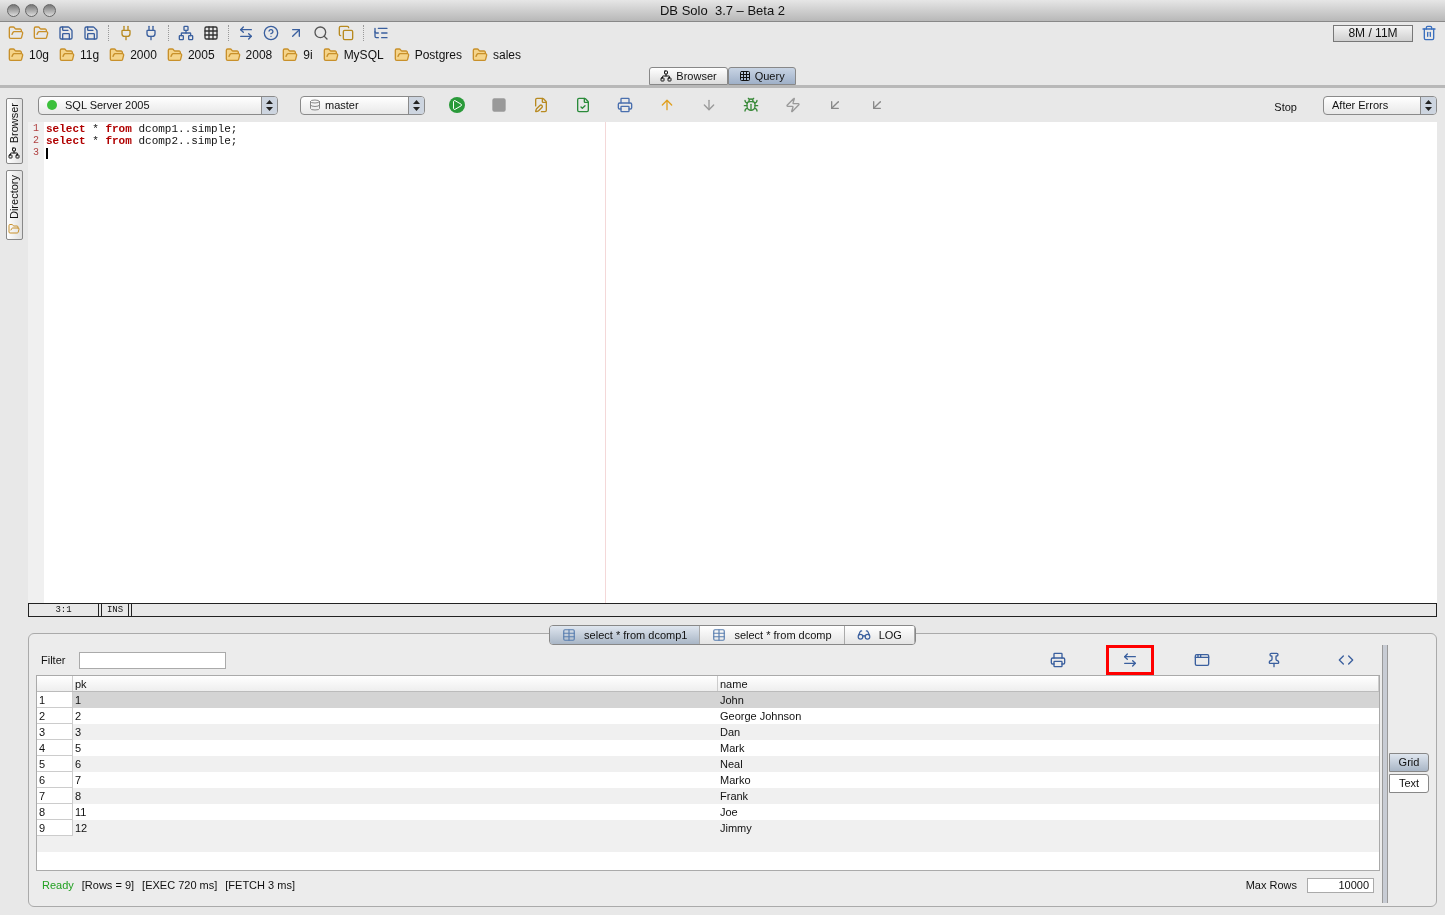 Image resolution: width=1445 pixels, height=915 pixels. Describe the element at coordinates (362, 105) in the screenshot. I see `database-select: master` at that location.